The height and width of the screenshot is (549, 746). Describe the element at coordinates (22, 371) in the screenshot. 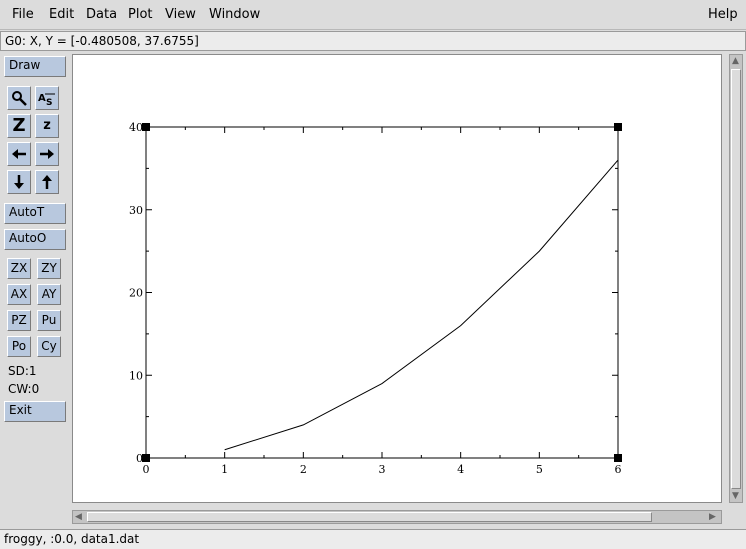

I see `set-display-label: SD:1` at that location.